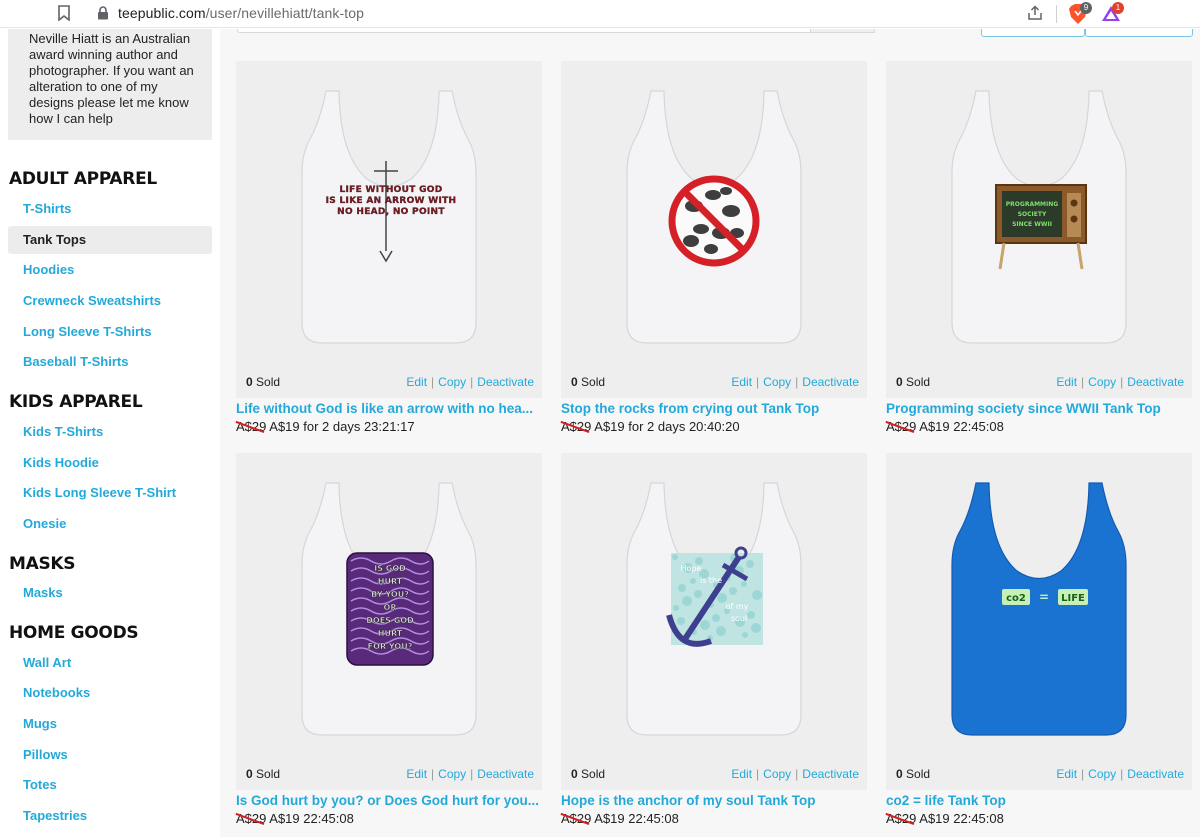 The height and width of the screenshot is (837, 1200). I want to click on product-price: A$29 A$19 for 2 days 23:21:17, so click(325, 426).